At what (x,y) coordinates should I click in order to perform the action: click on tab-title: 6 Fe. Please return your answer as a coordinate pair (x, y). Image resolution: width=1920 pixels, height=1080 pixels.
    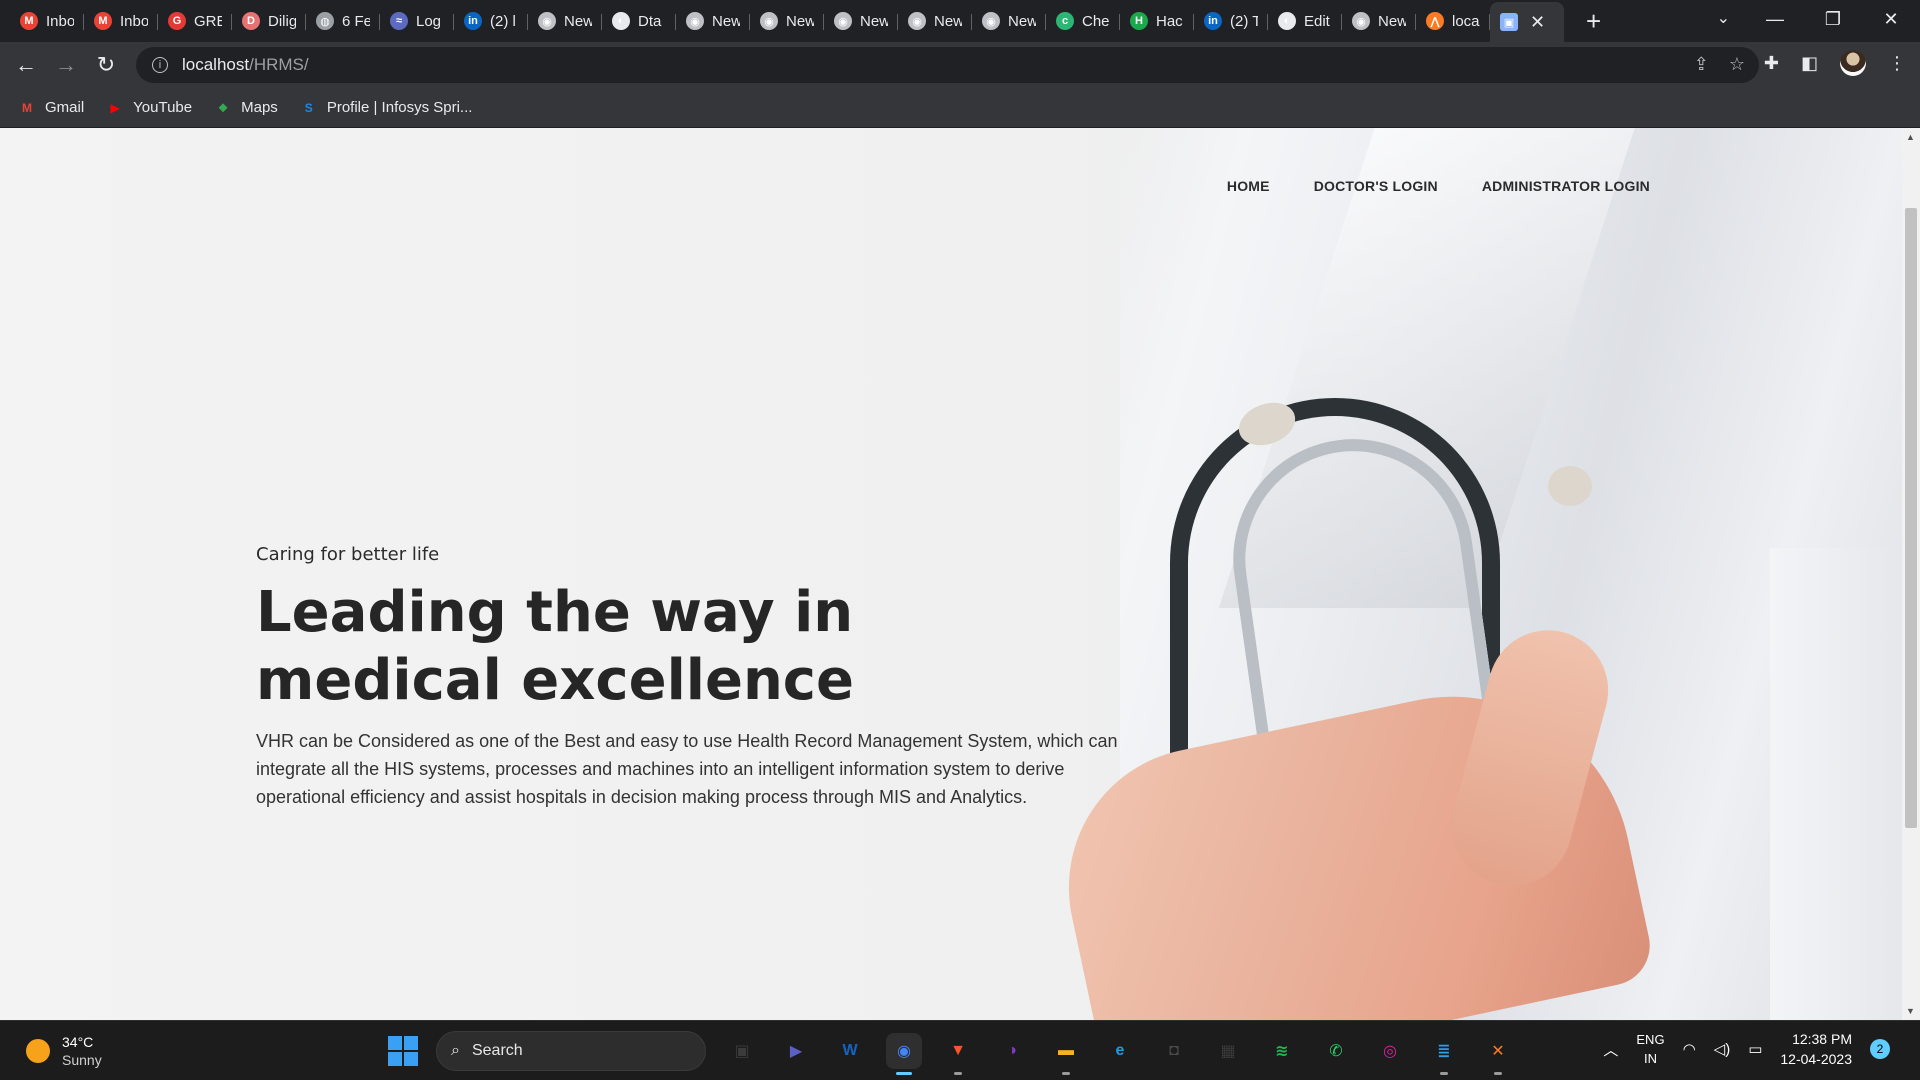
    Looking at the image, I should click on (356, 21).